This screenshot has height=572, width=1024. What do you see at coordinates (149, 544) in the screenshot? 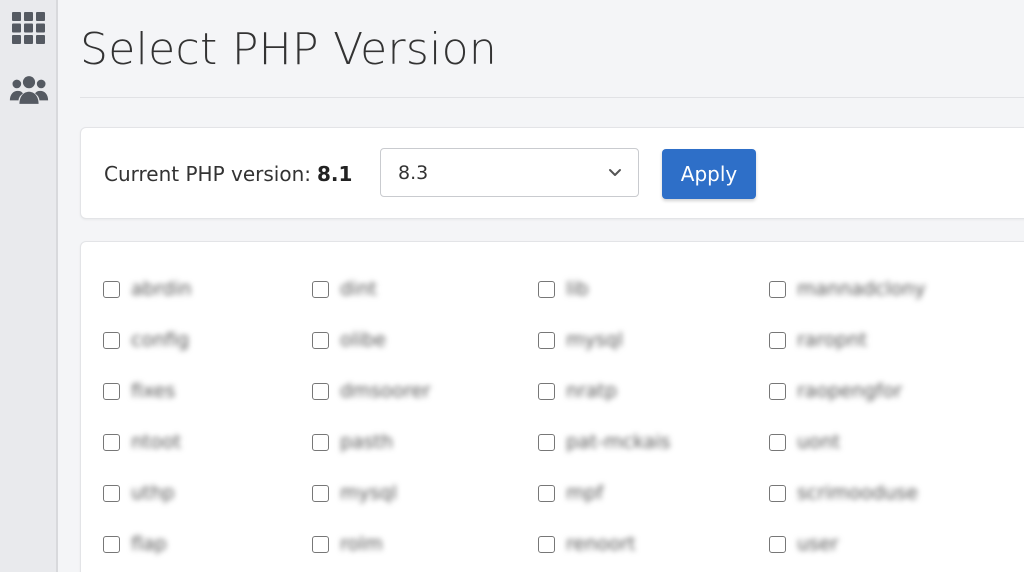
I see `extension-label: flap` at bounding box center [149, 544].